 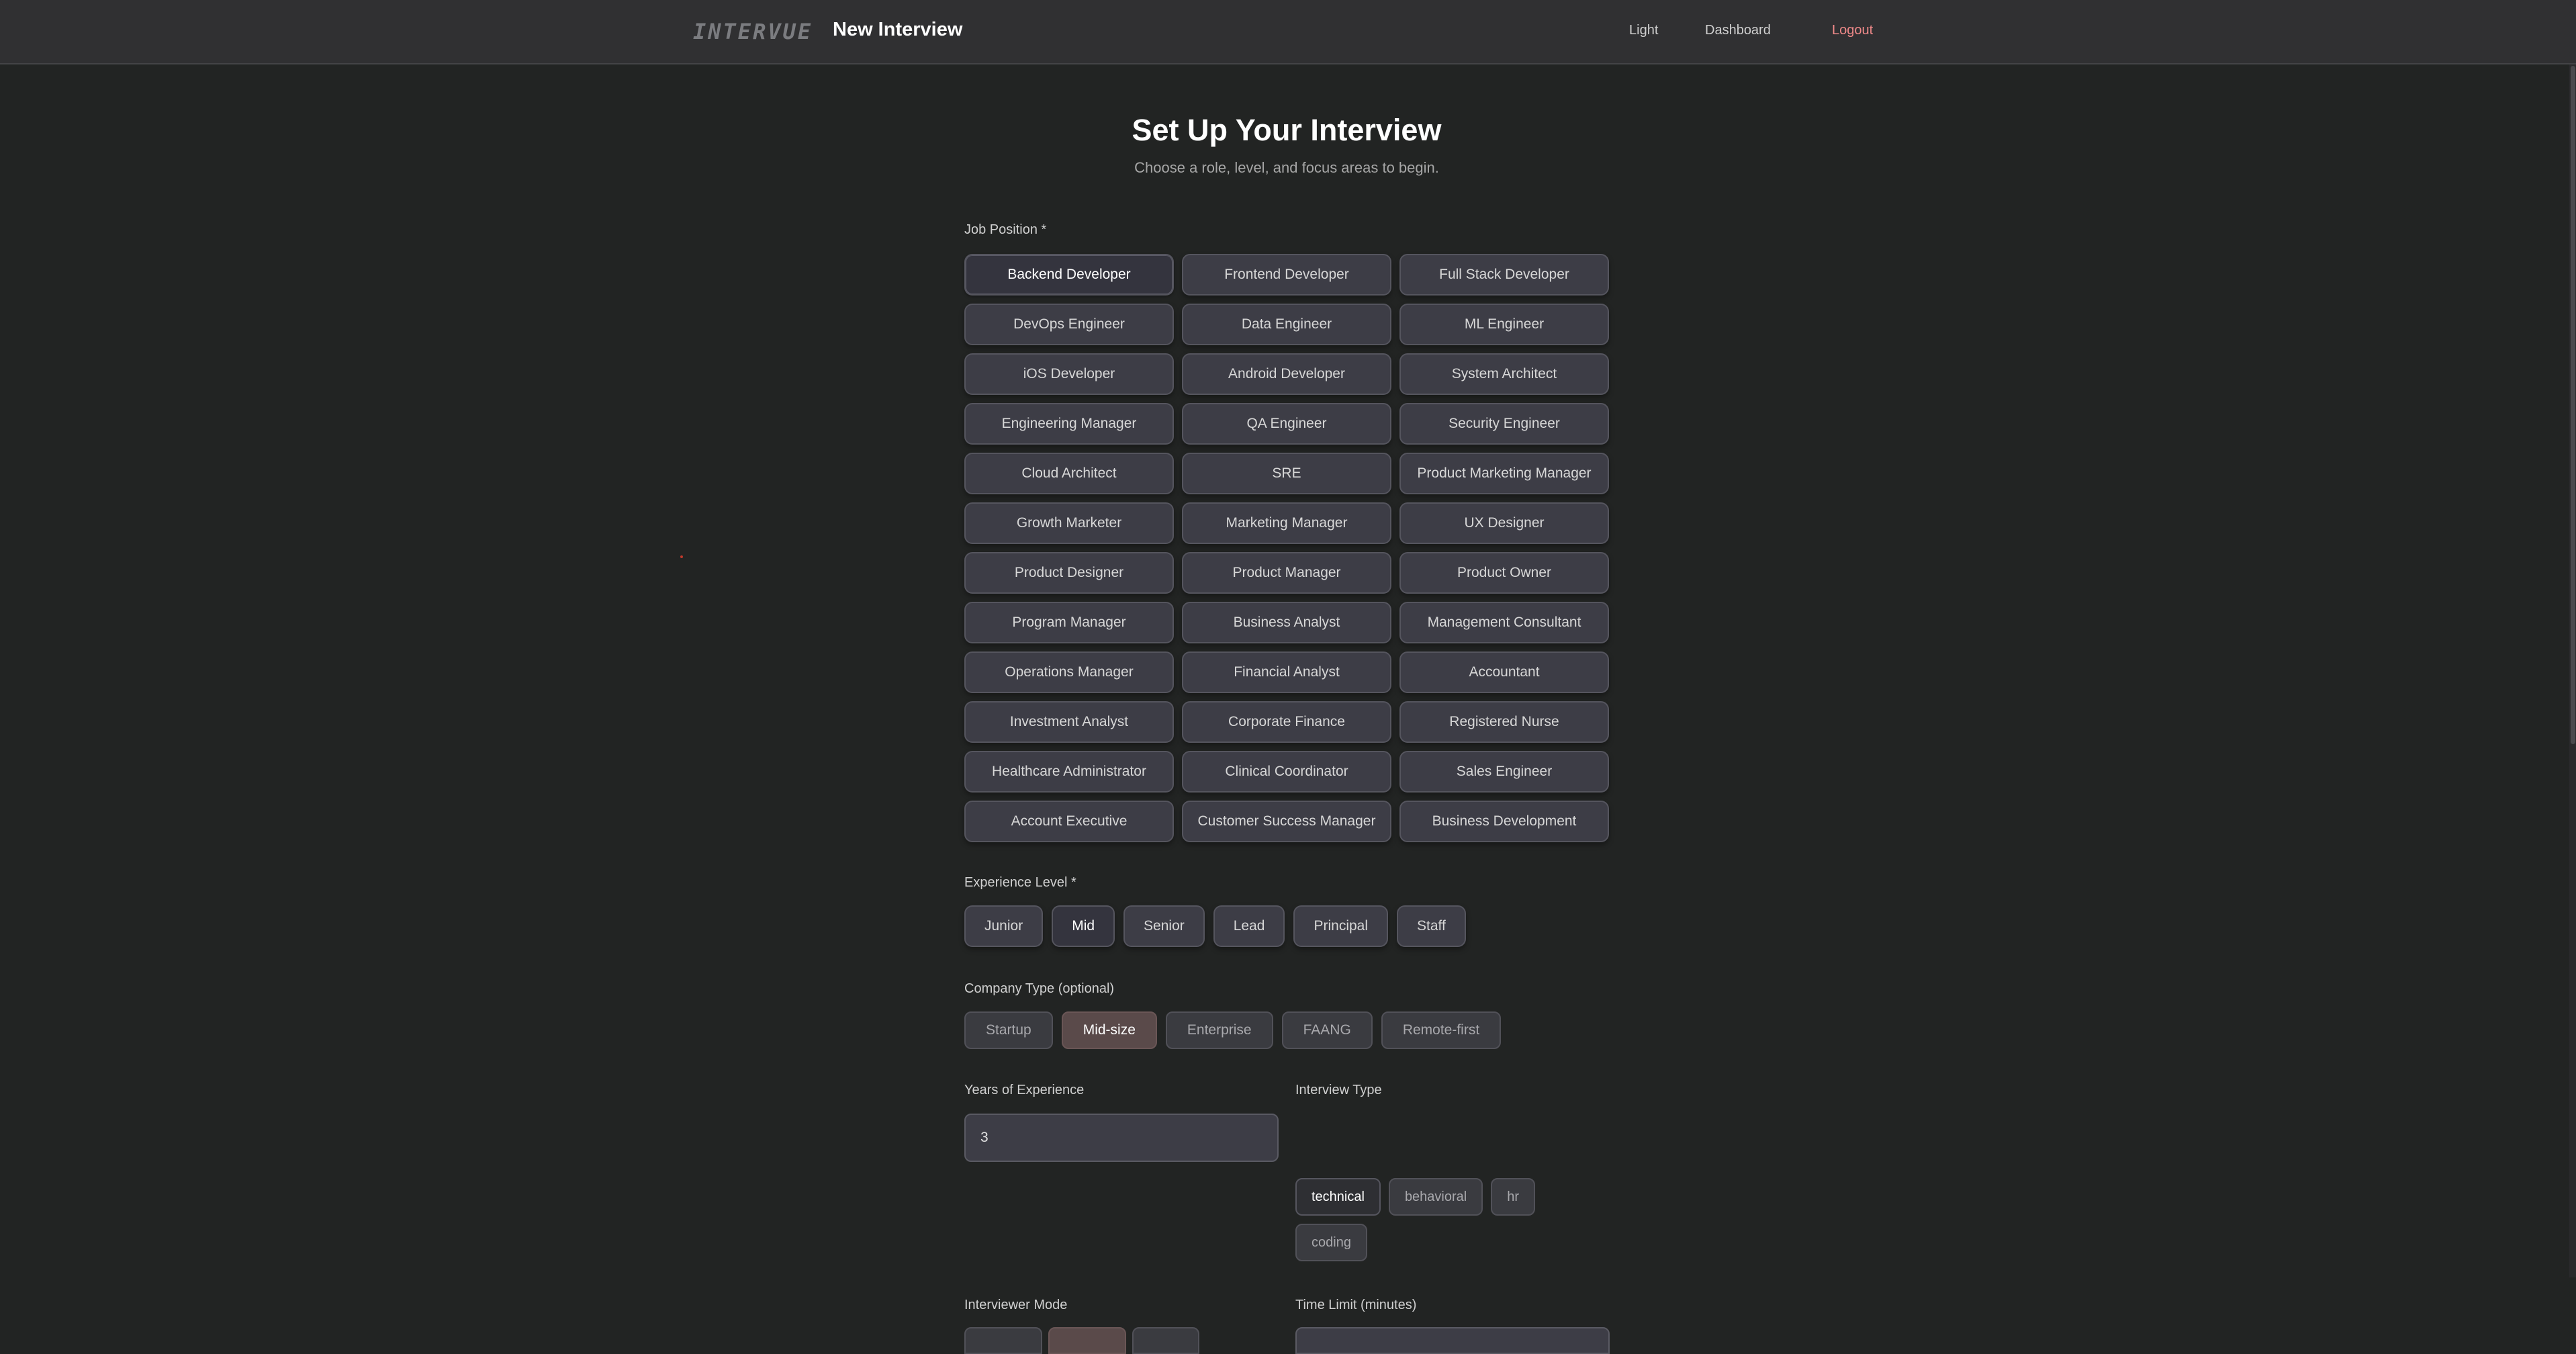 I want to click on company-option-startup: Startup, so click(x=1008, y=1030).